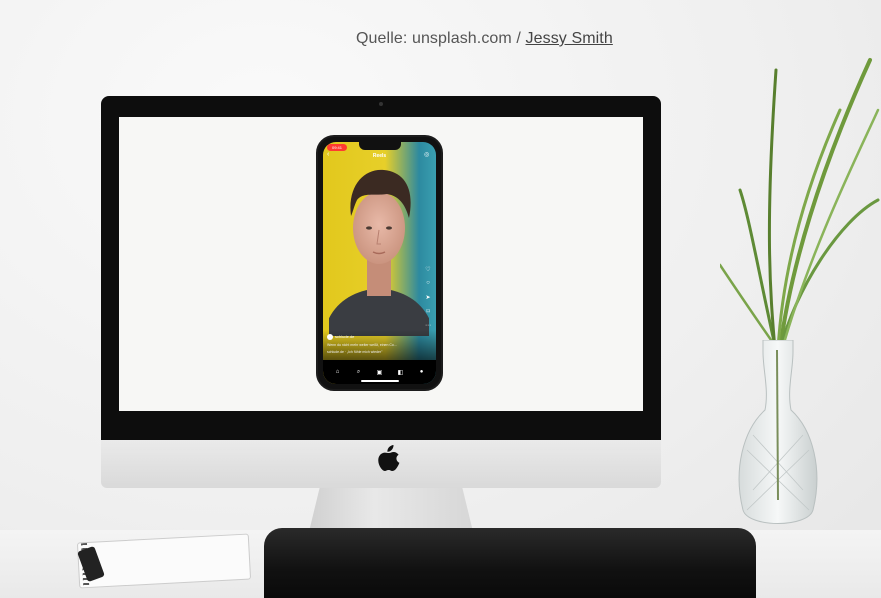  I want to click on comment-icon: ○, so click(428, 287).